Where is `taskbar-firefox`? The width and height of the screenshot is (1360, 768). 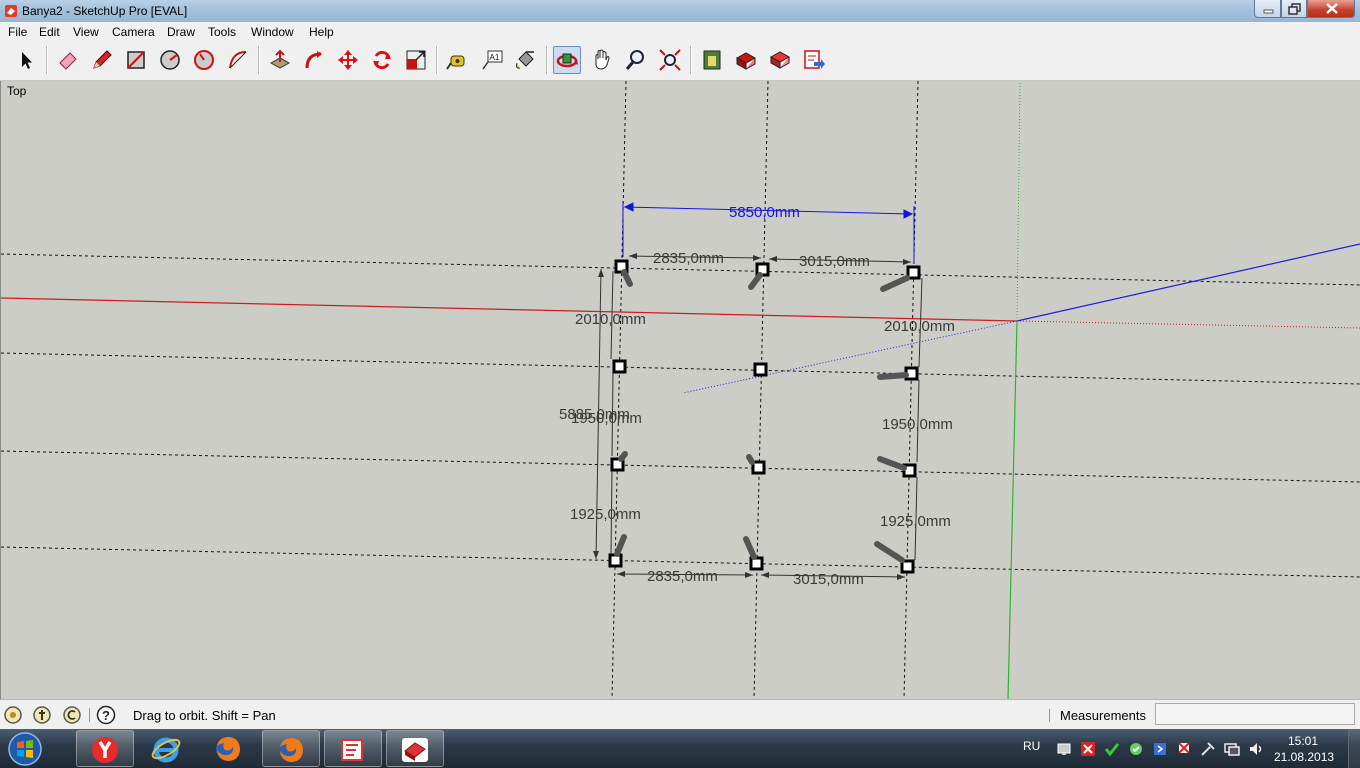
taskbar-firefox is located at coordinates (229, 748).